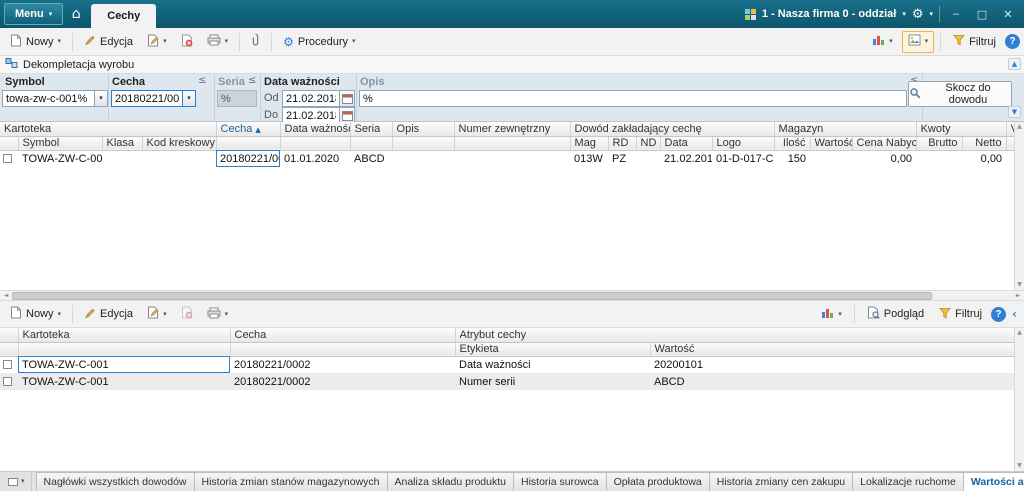 This screenshot has width=1024, height=491. I want to click on tab-lokalizacje-ruchome: Lokalizacje ruchome, so click(908, 481).